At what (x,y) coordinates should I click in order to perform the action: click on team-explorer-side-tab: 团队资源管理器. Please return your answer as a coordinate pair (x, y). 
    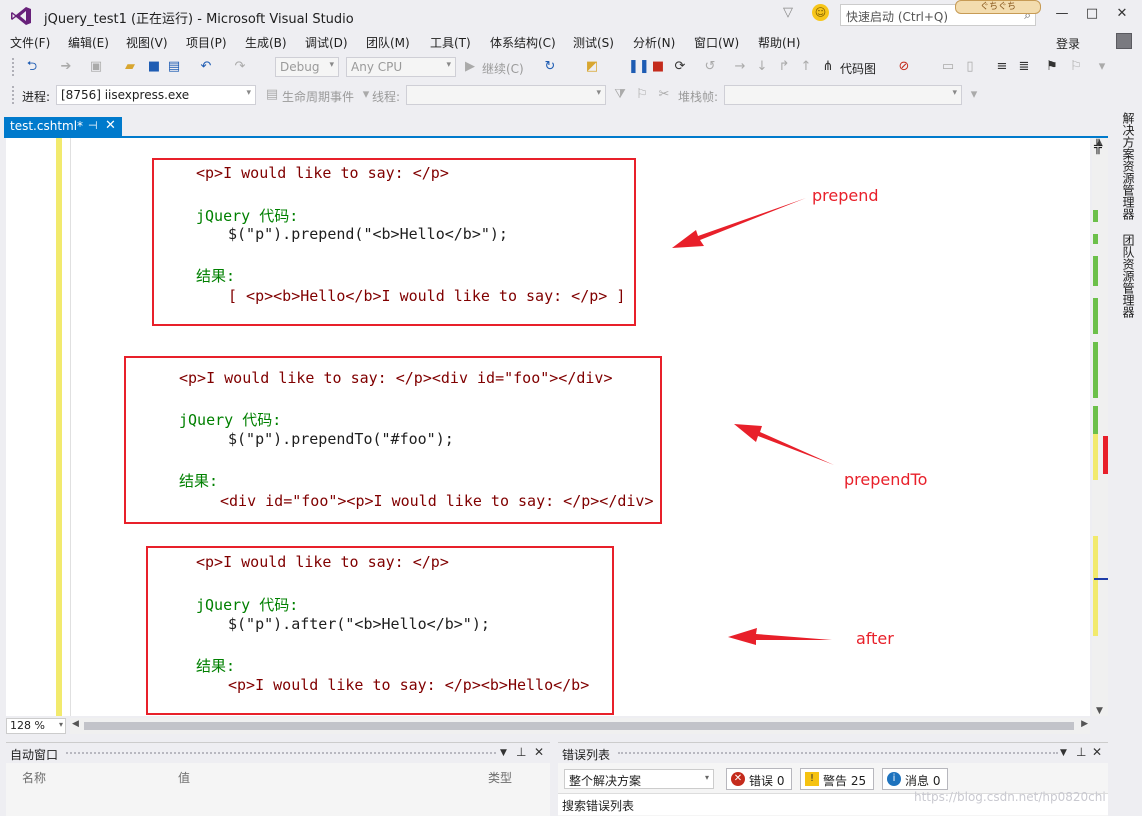
    Looking at the image, I should click on (1127, 282).